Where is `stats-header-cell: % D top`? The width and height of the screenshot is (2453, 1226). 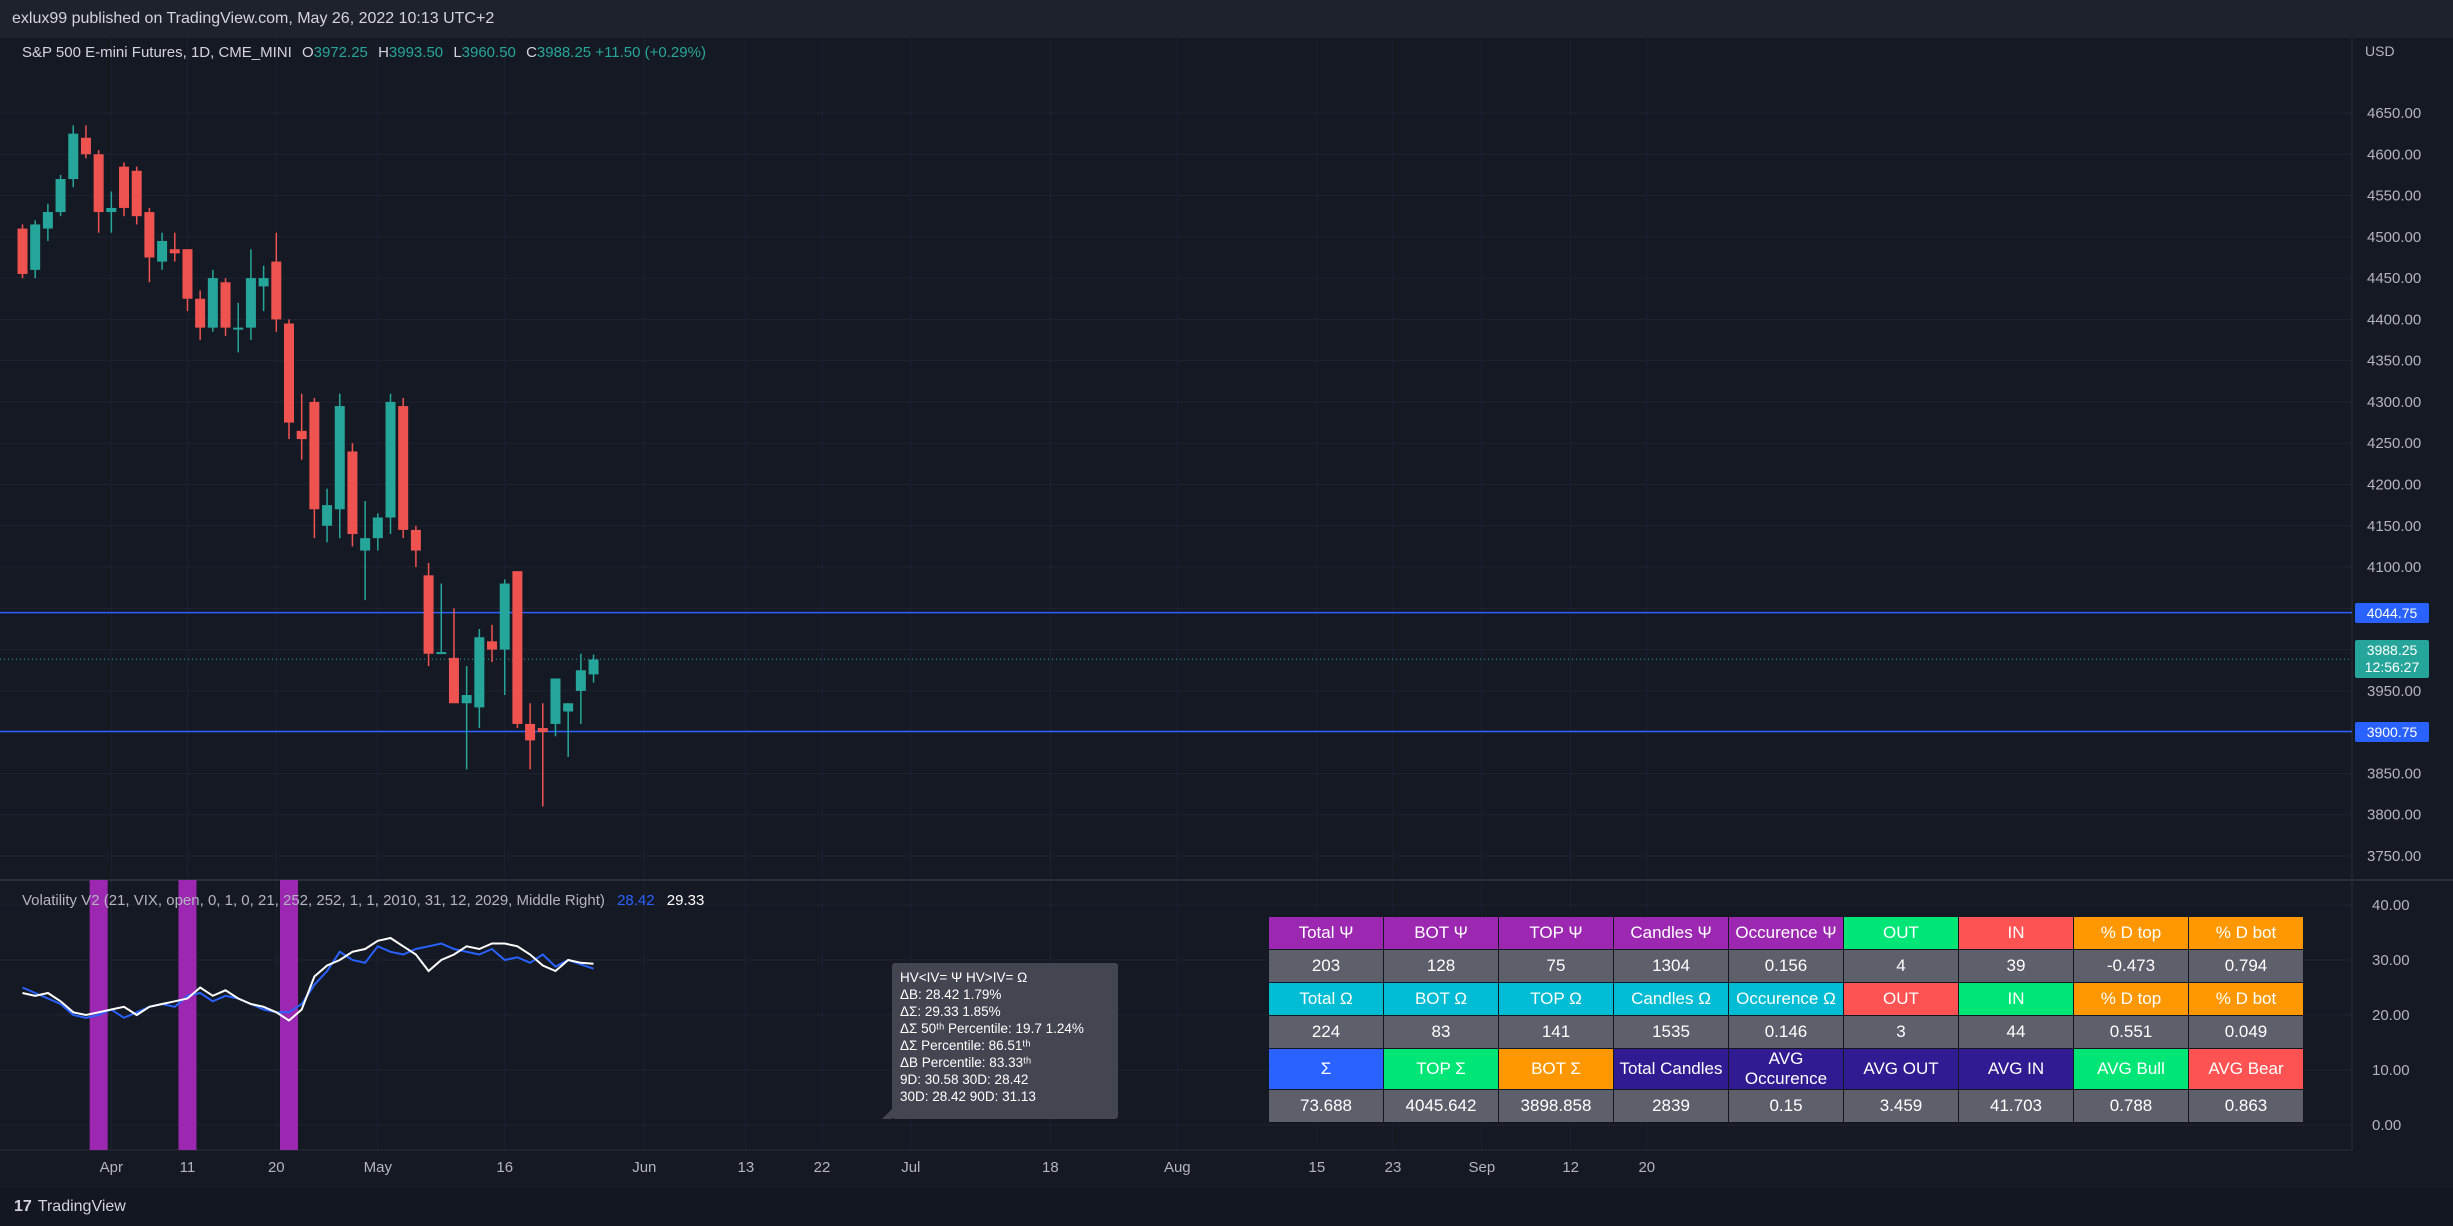 stats-header-cell: % D top is located at coordinates (2131, 933).